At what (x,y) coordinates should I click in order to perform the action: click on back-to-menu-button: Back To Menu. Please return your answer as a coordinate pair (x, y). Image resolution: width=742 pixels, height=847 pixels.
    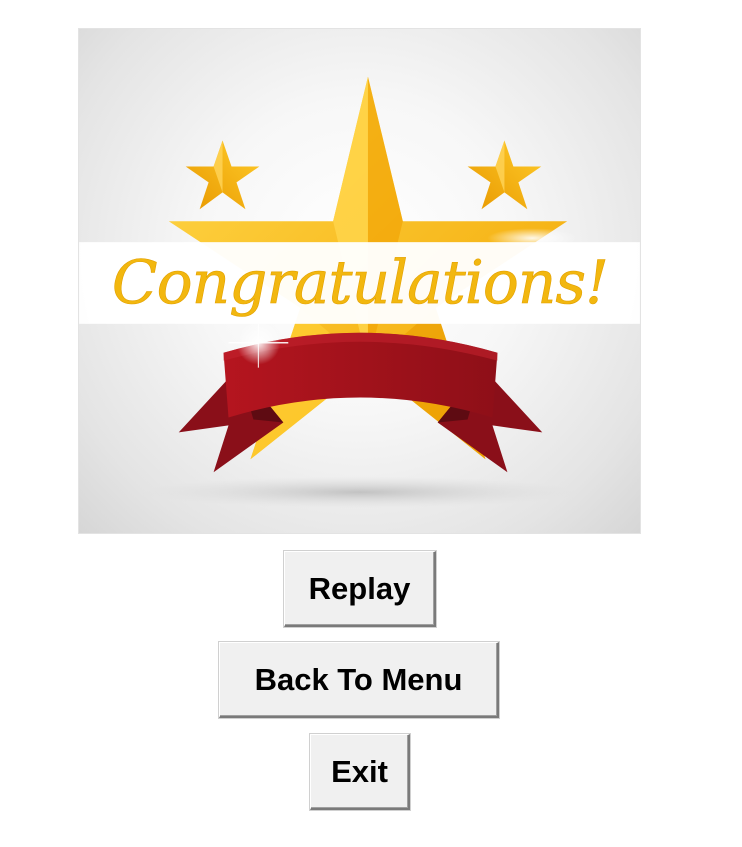
    Looking at the image, I should click on (359, 680).